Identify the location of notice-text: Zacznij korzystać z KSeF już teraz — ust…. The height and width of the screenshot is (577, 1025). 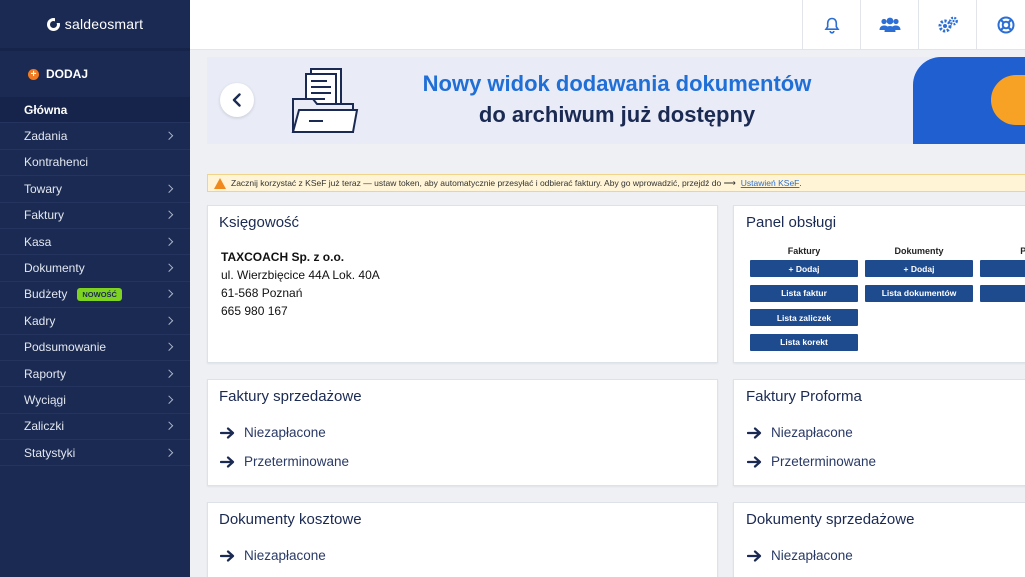
(483, 182).